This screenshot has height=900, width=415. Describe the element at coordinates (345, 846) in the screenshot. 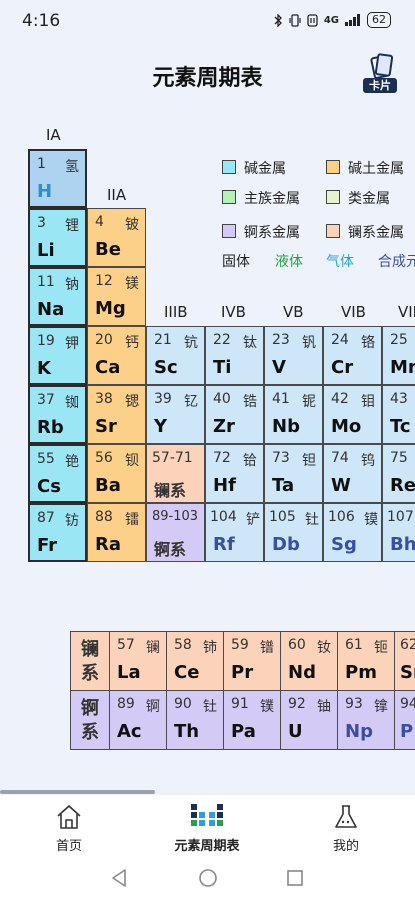

I see `nav-label-mine: 我的` at that location.